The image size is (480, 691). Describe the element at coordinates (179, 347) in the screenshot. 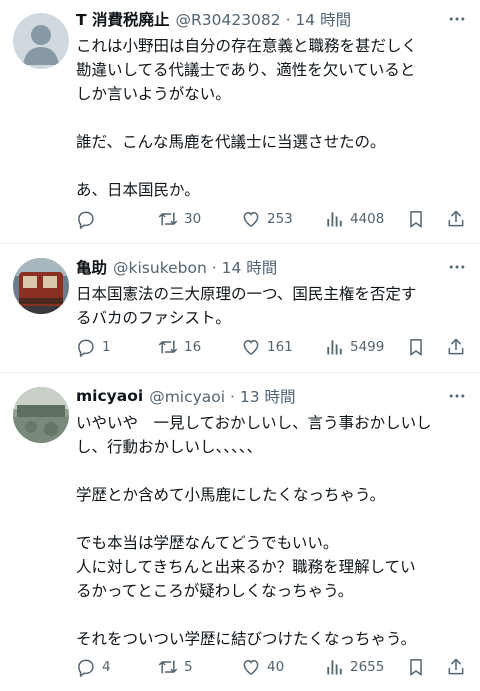

I see `retweet-button: 16` at that location.